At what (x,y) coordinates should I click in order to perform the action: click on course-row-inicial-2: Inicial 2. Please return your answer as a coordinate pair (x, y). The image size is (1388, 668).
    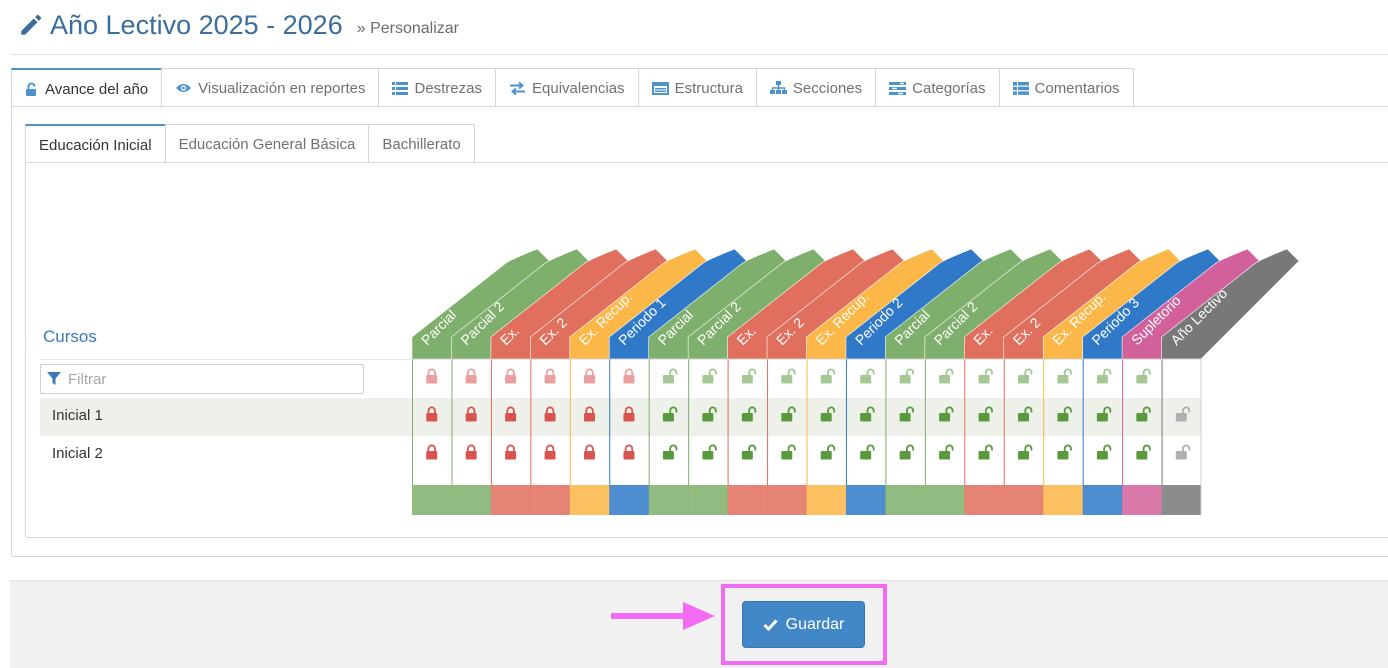
    Looking at the image, I should click on (77, 453).